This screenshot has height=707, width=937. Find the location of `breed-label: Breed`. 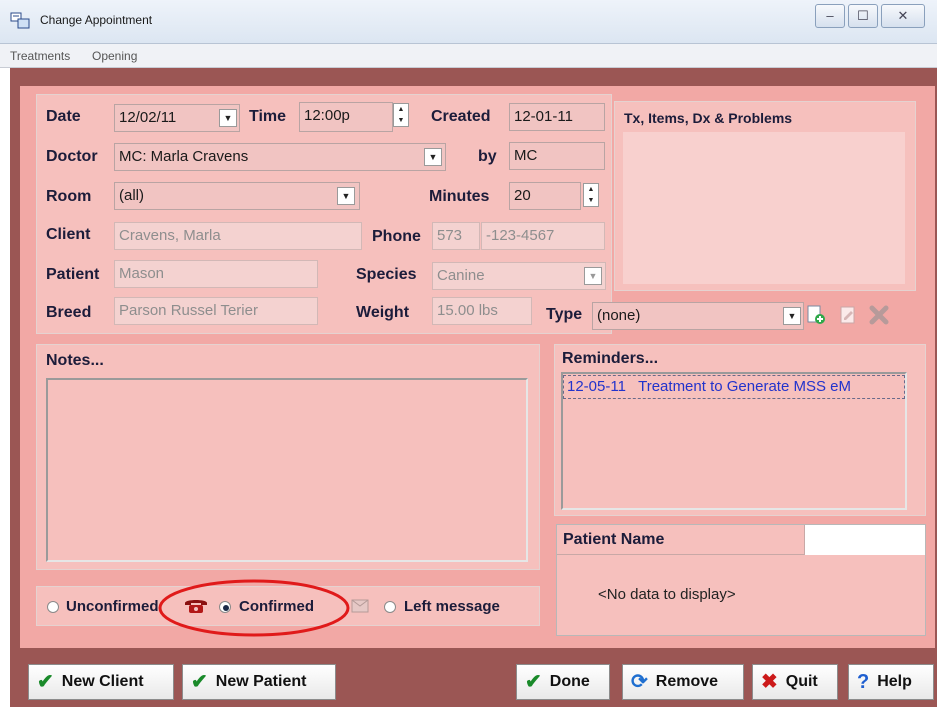

breed-label: Breed is located at coordinates (69, 312).